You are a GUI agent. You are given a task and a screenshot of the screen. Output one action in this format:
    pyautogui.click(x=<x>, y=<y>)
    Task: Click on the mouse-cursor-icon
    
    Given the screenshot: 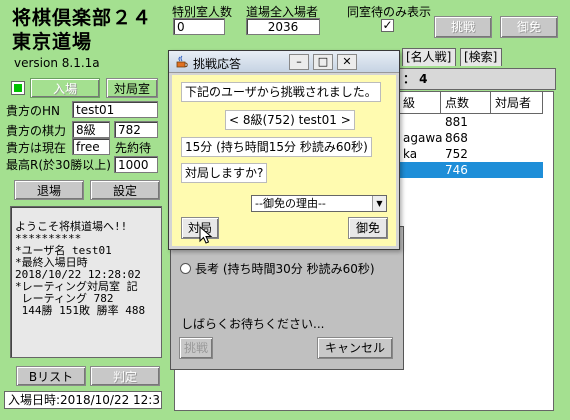 What is the action you would take?
    pyautogui.click(x=206, y=235)
    